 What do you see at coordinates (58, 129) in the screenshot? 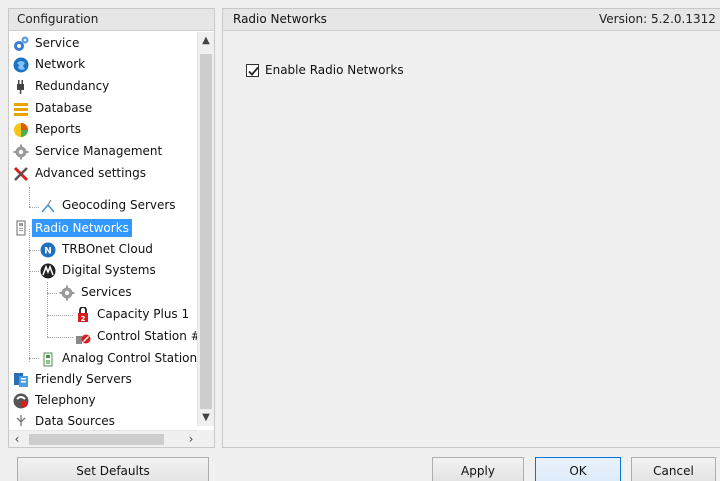
I see `tree-item-label: Reports` at bounding box center [58, 129].